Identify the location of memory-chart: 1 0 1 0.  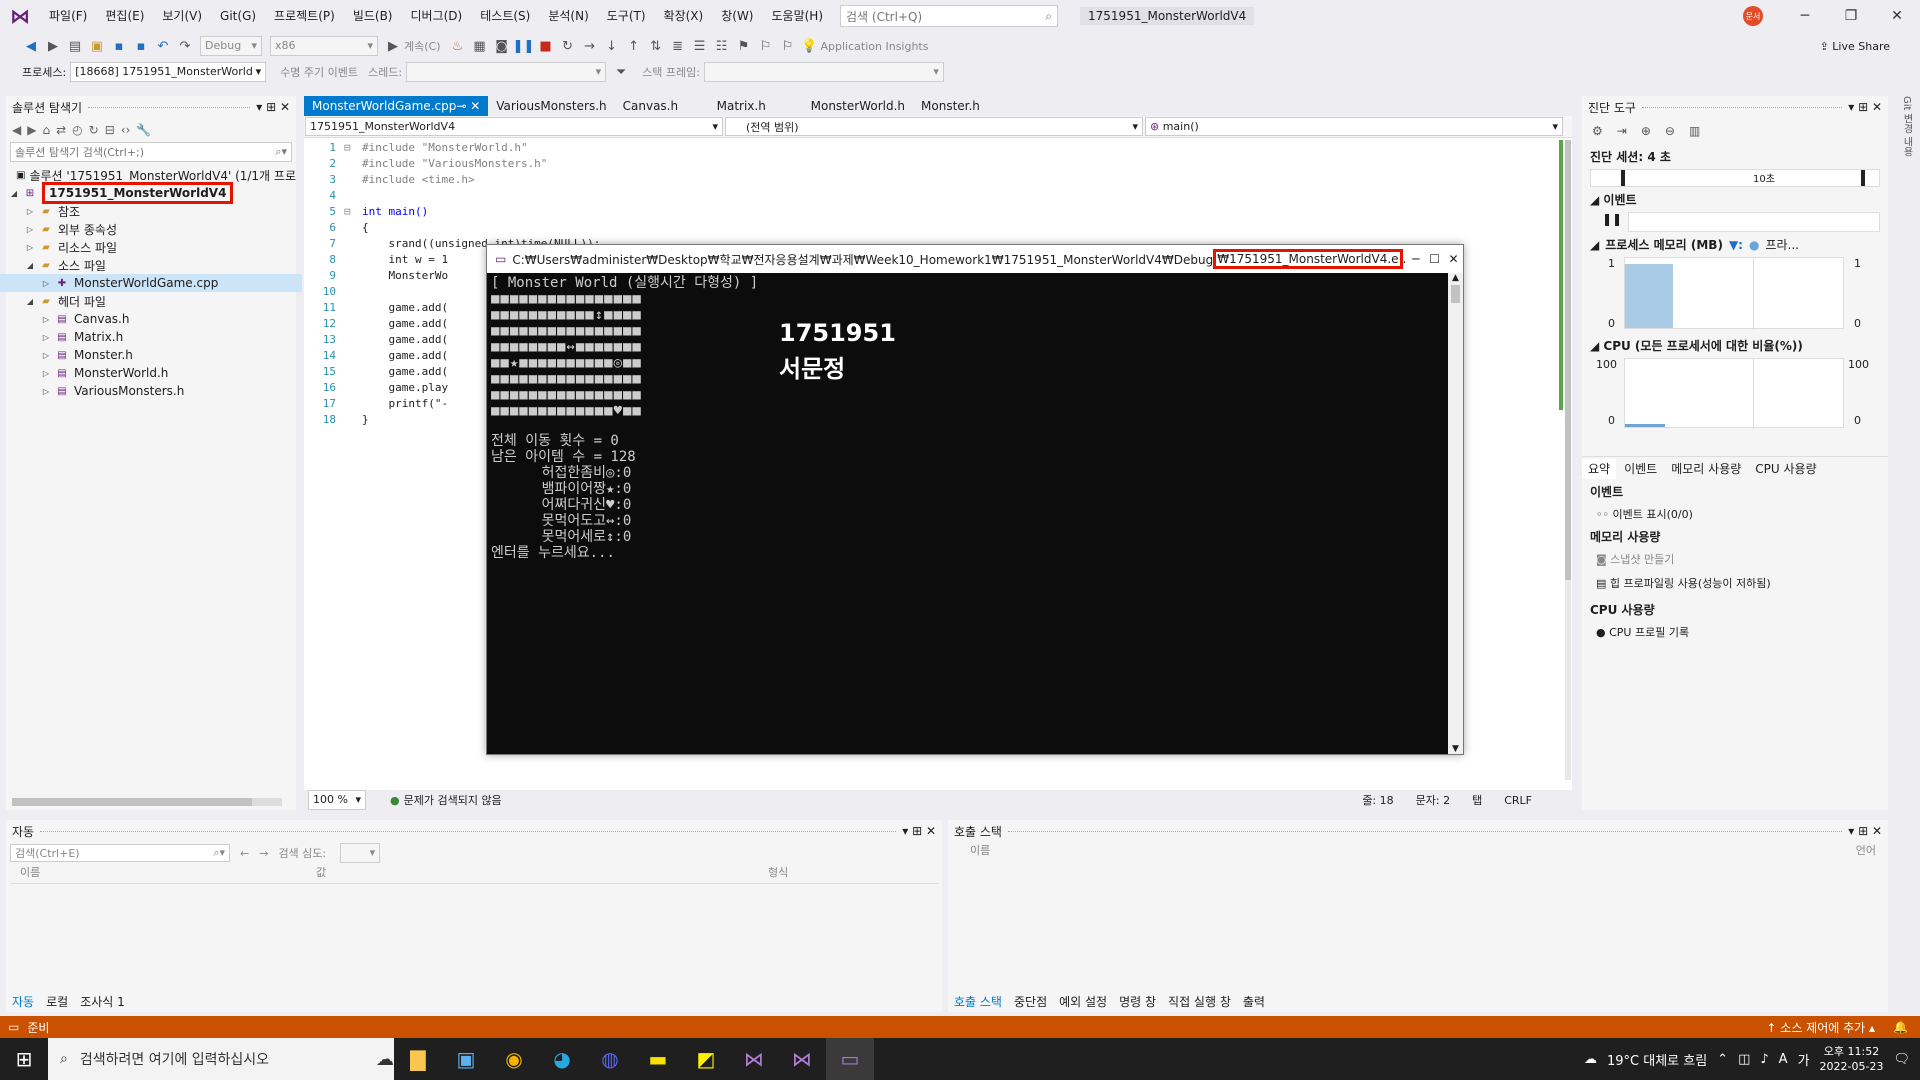
(1735, 295).